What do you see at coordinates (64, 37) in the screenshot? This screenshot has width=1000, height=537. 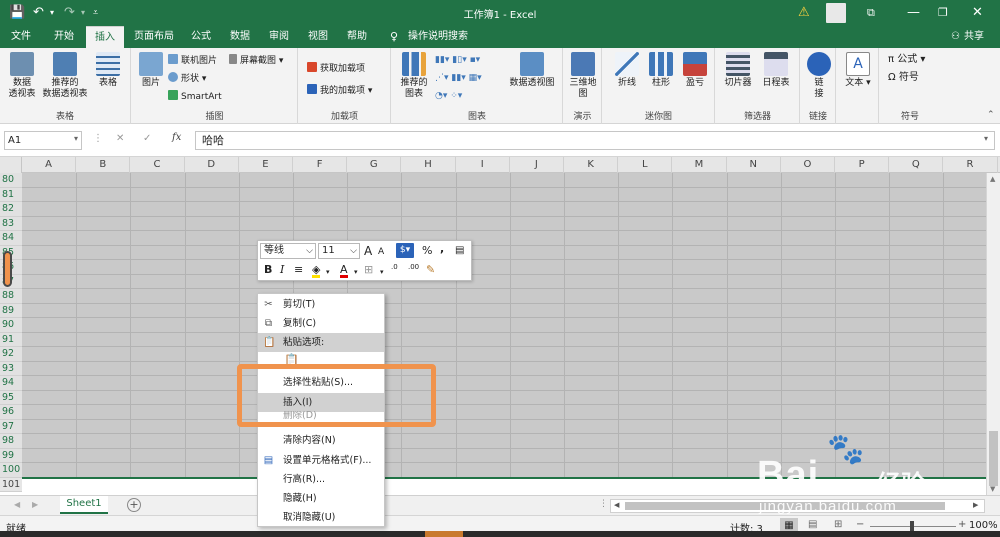 I see `tab-home: 开始` at bounding box center [64, 37].